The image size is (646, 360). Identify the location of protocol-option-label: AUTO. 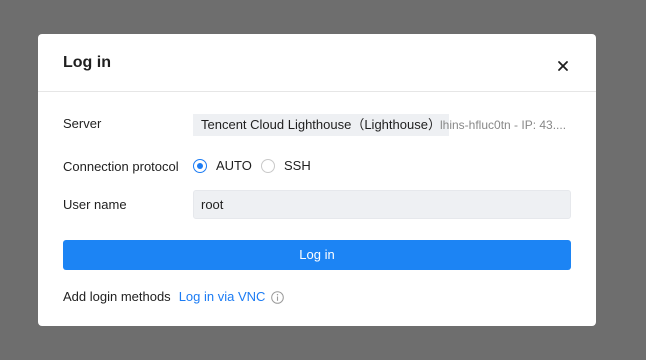
(234, 165).